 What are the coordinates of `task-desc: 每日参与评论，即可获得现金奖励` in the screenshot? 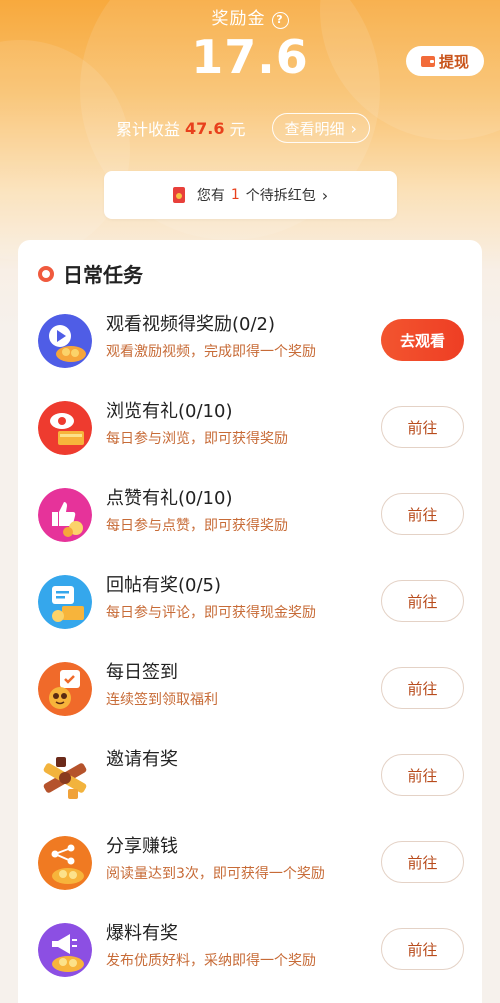 It's located at (211, 613).